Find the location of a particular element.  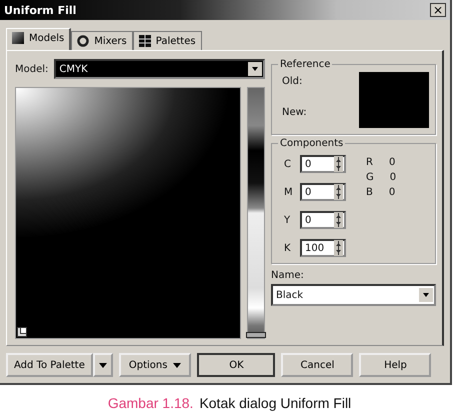

hue-slider is located at coordinates (256, 213).